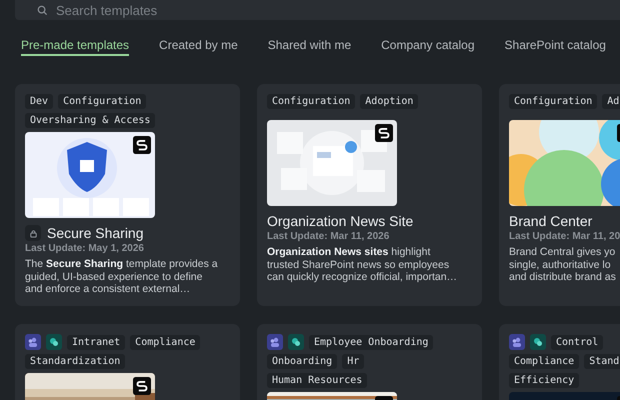 The height and width of the screenshot is (400, 620). I want to click on template-card: Intranet Compliance Standardization, so click(127, 362).